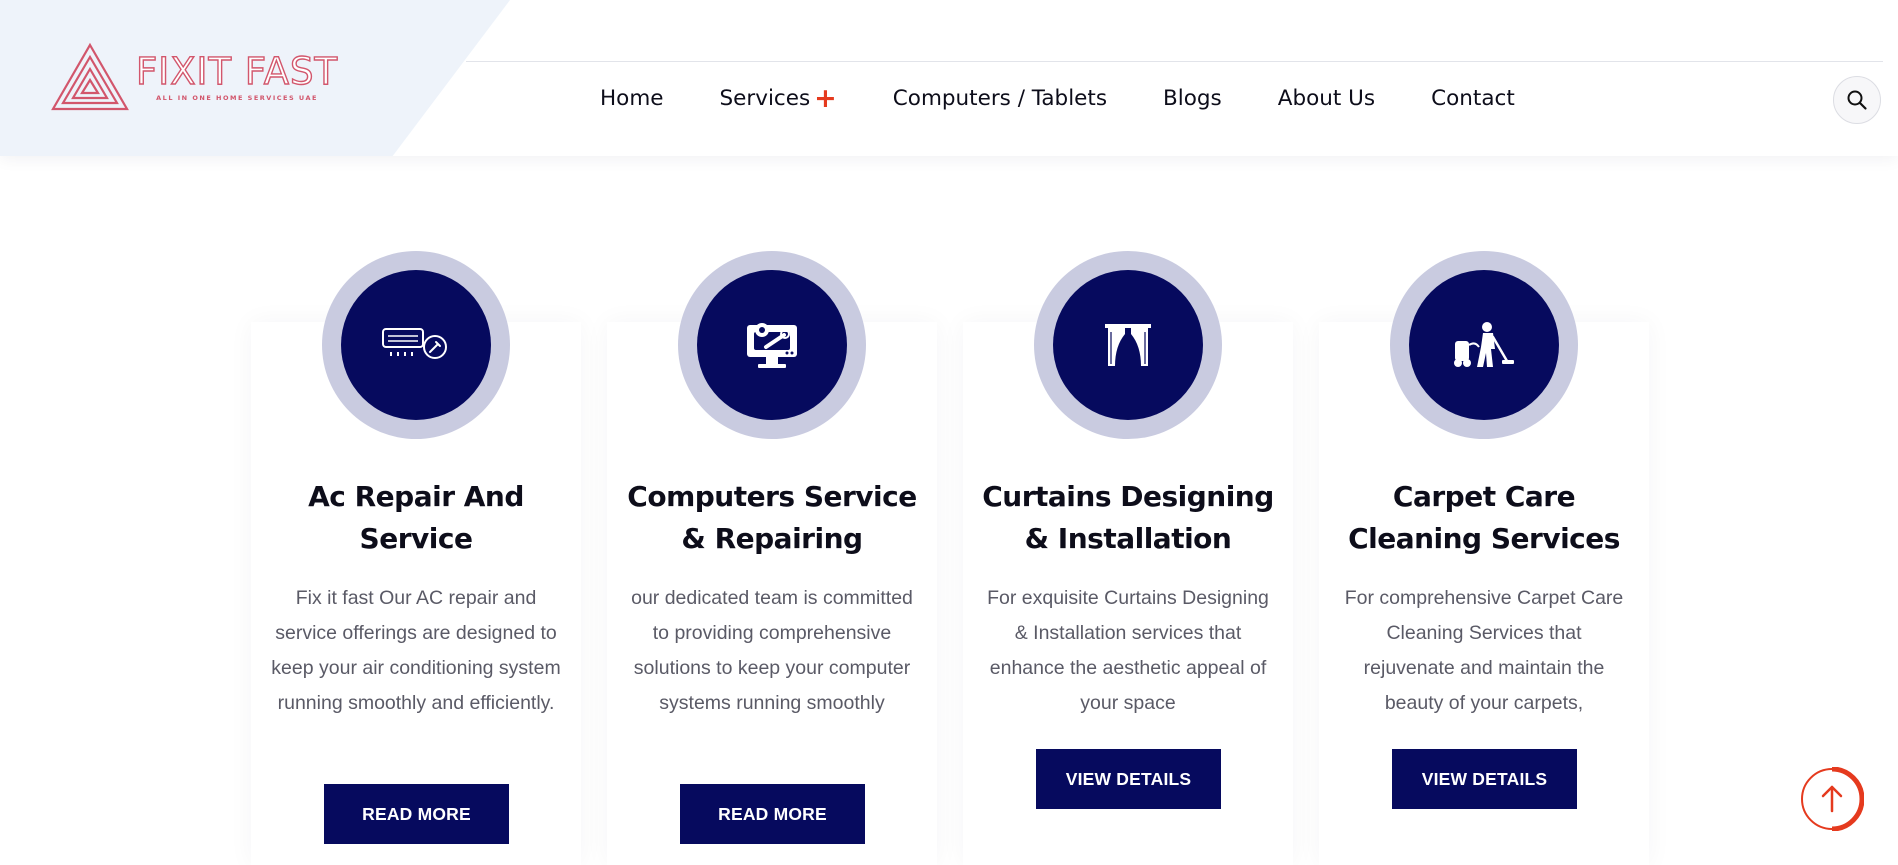  I want to click on scroll-progress-ring, so click(1833, 799).